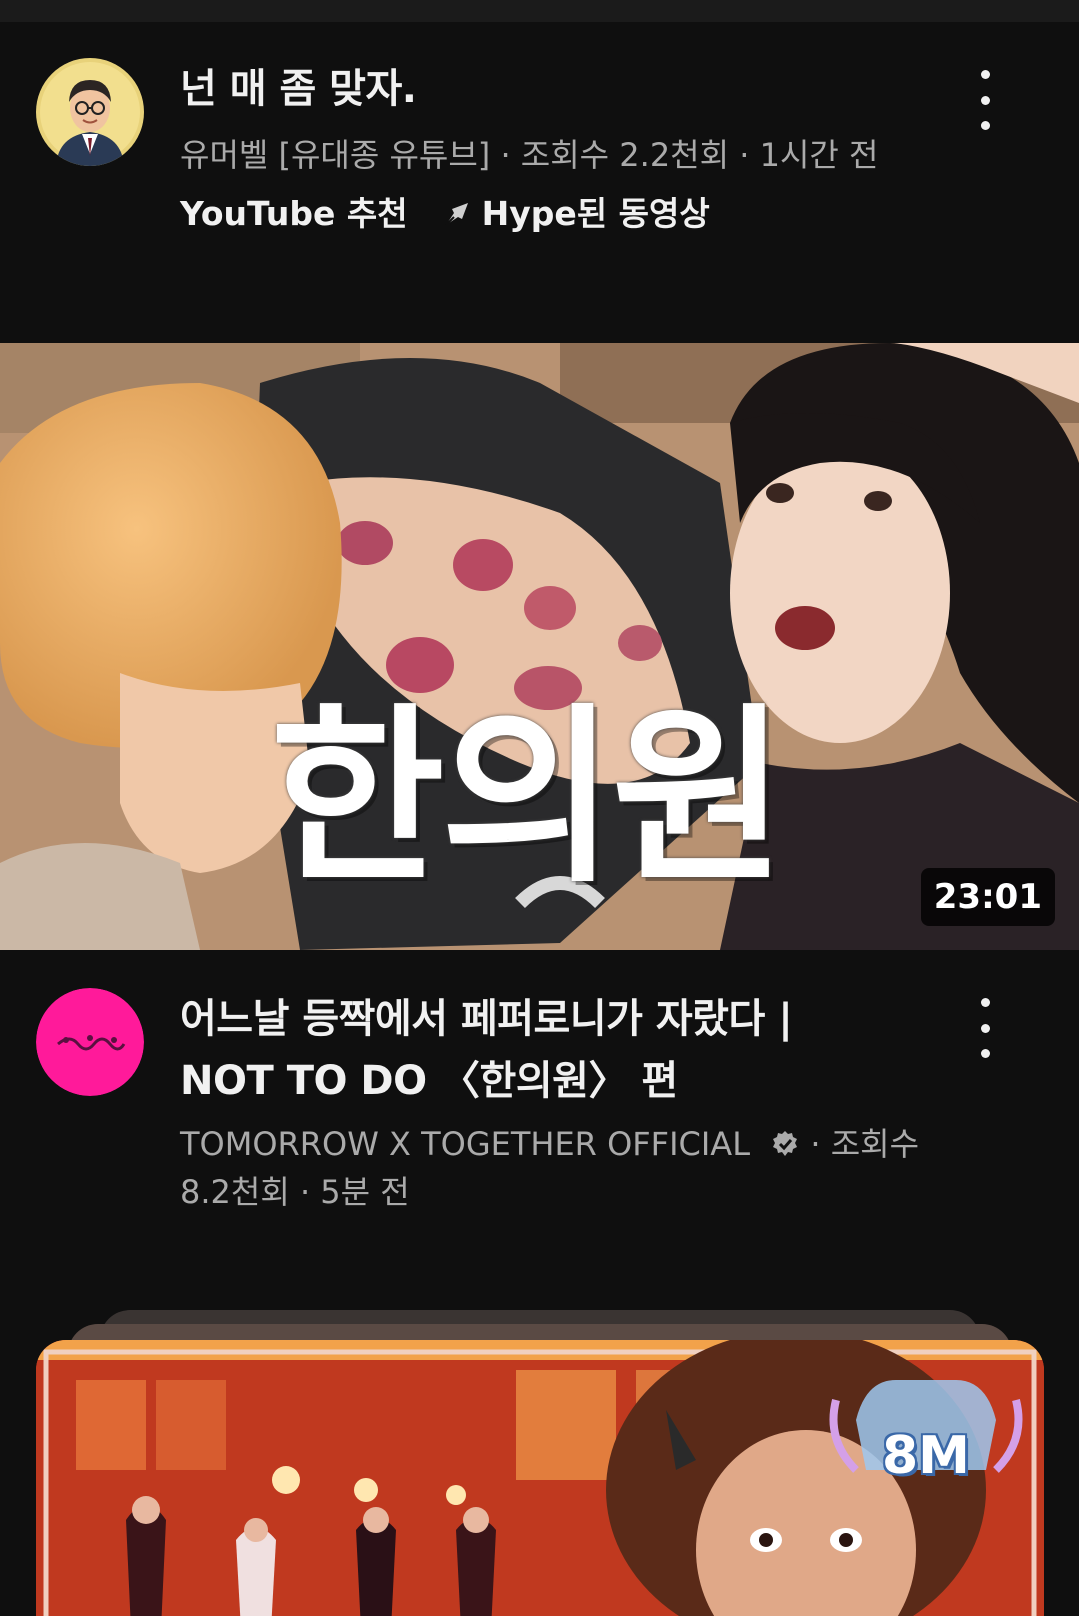 The image size is (1079, 1616). What do you see at coordinates (528, 797) in the screenshot?
I see `thumbnail-caption: 한의원` at bounding box center [528, 797].